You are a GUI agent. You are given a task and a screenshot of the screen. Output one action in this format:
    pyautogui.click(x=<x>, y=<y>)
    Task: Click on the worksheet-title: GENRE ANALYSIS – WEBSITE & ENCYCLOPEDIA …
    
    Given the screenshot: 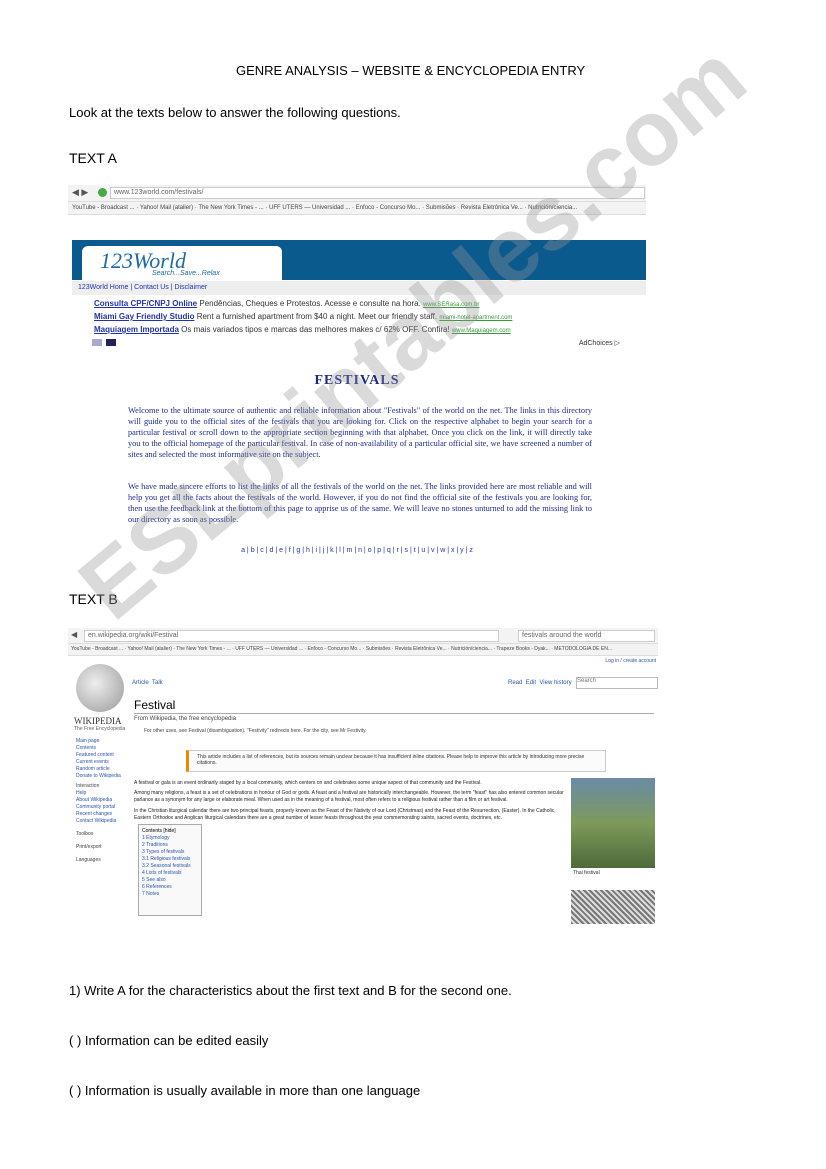 What is the action you would take?
    pyautogui.click(x=411, y=70)
    